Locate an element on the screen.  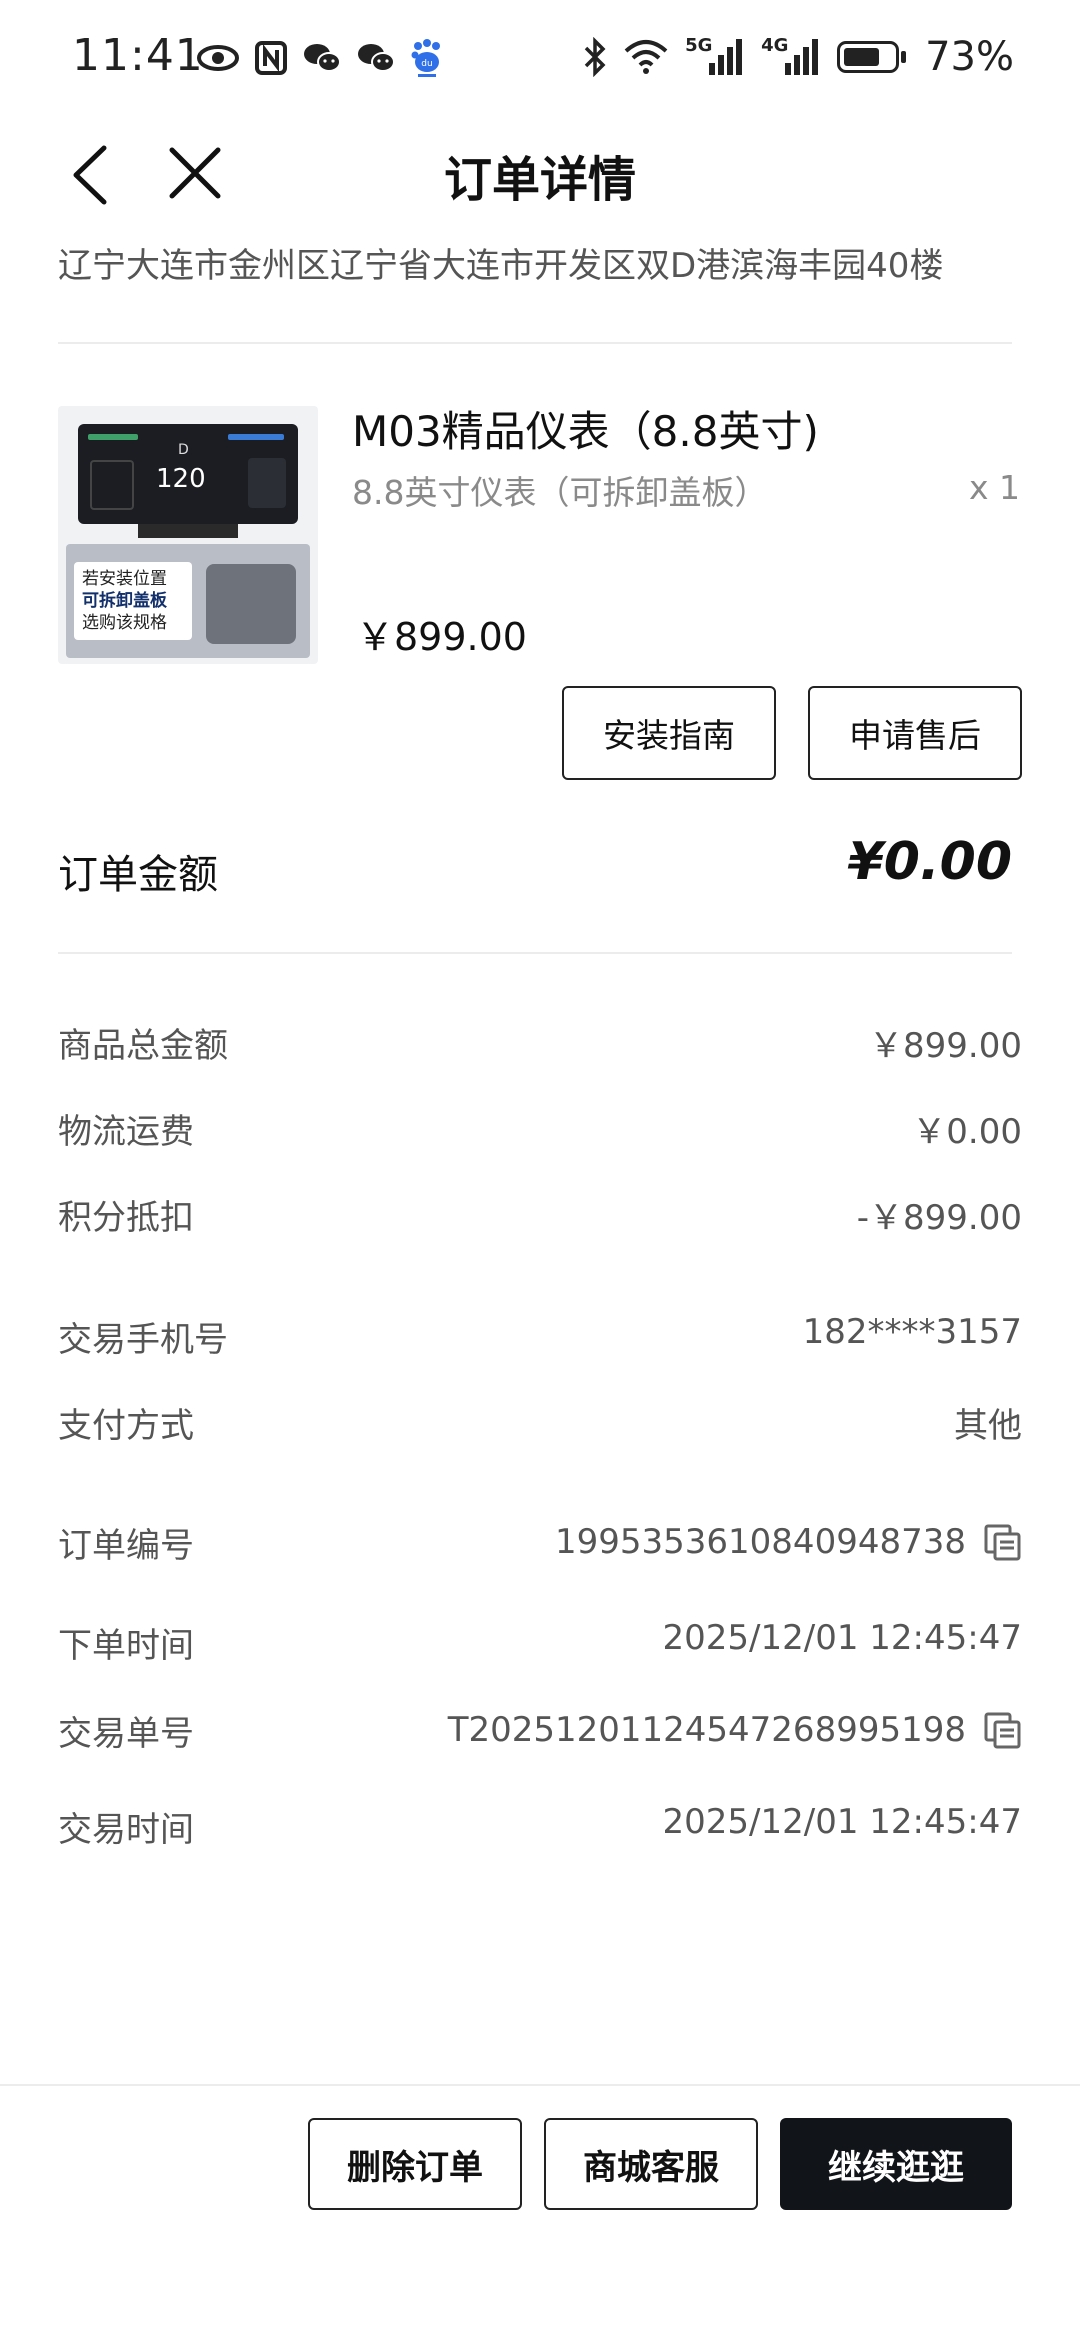
row-label-points-deduction: 积分抵扣 is located at coordinates (126, 1218).